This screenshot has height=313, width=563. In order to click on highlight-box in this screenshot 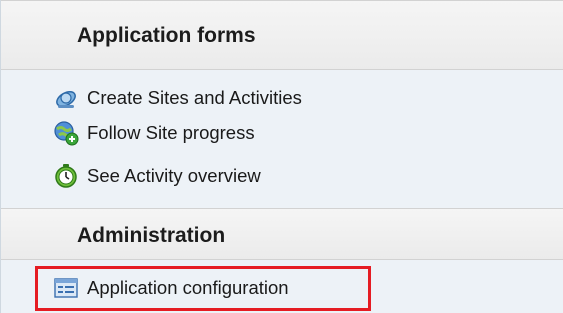, I will do `click(203, 288)`.